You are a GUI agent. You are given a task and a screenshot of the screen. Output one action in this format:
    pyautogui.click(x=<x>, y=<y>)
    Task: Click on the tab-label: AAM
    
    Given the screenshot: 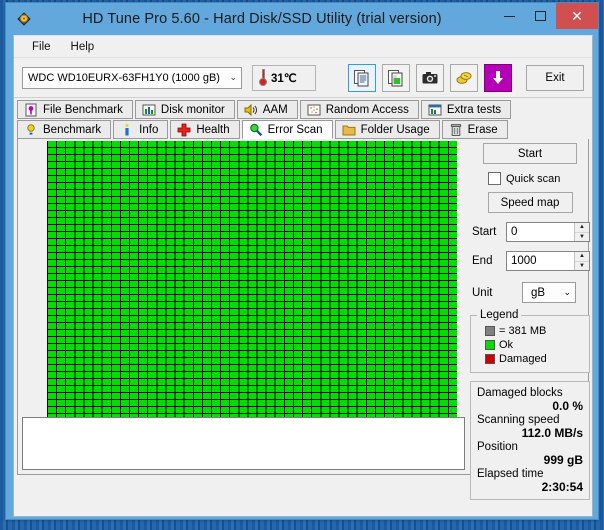 What is the action you would take?
    pyautogui.click(x=275, y=109)
    